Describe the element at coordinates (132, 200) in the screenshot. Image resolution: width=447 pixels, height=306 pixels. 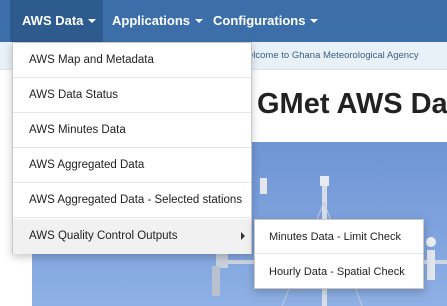
I see `menu-item-aggregated-selected: AWS Aggregated Data - Selected stations` at that location.